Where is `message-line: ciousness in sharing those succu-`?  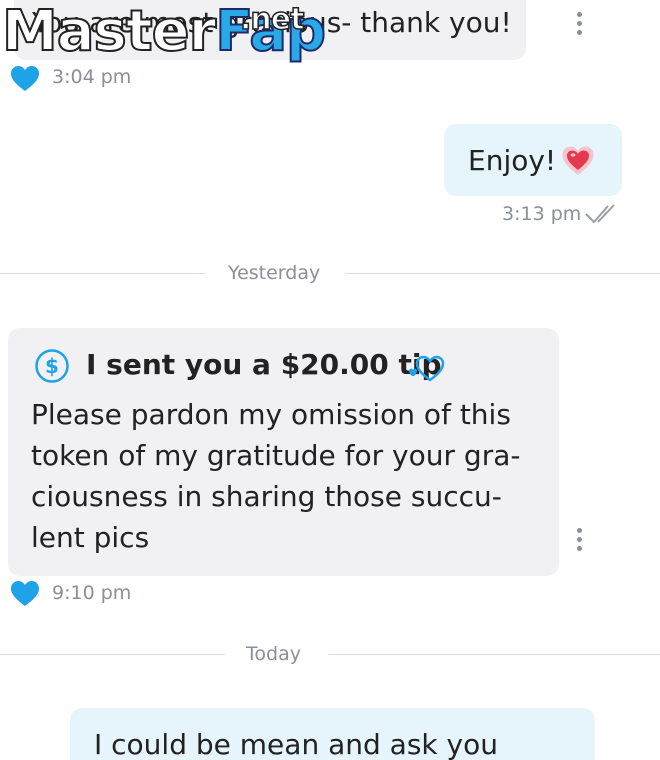
message-line: ciousness in sharing those succu- is located at coordinates (266, 496).